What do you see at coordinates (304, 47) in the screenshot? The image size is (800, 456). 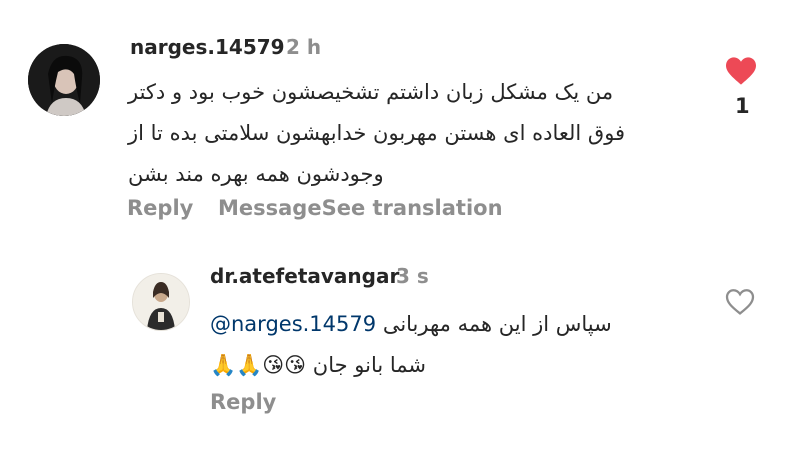 I see `comment-timestamp: 2 h` at bounding box center [304, 47].